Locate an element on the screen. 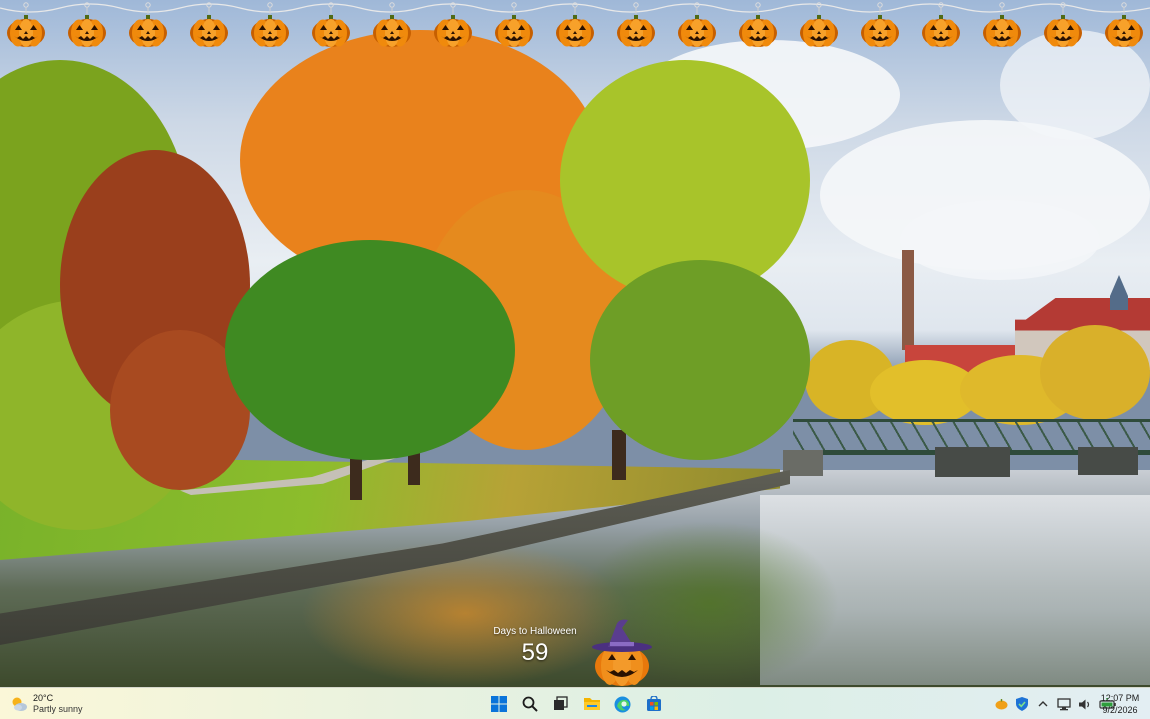  task-view-button is located at coordinates (560, 704).